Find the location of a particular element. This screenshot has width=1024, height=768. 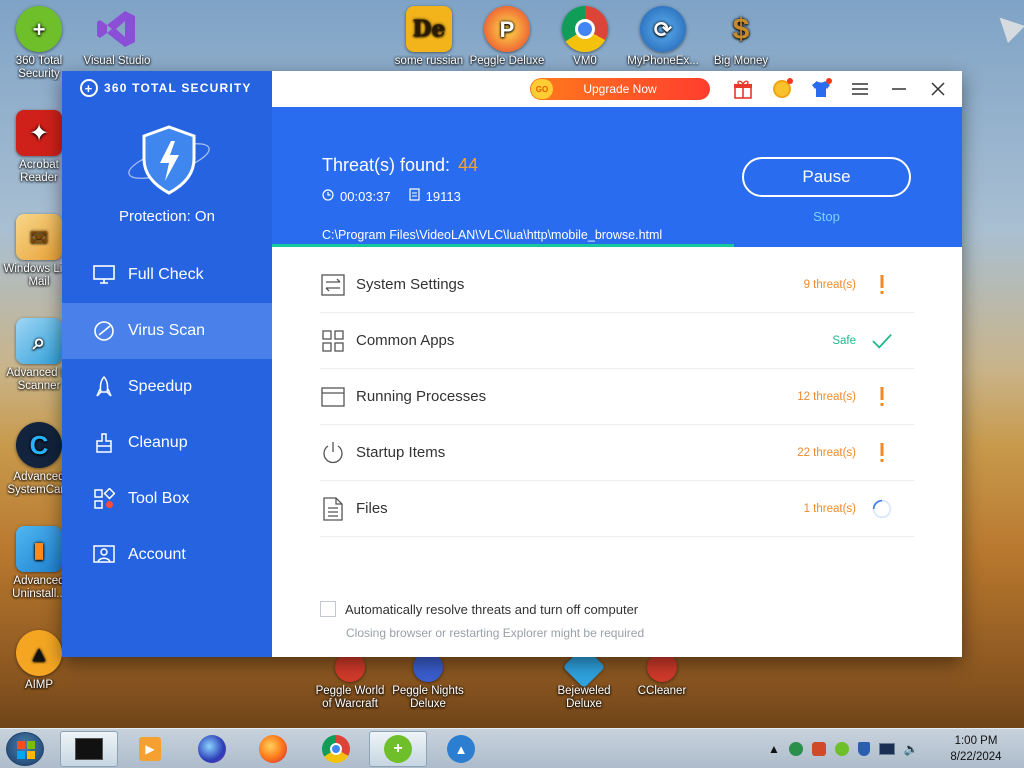

sidebar-item-speedup: Speedup is located at coordinates (167, 387).